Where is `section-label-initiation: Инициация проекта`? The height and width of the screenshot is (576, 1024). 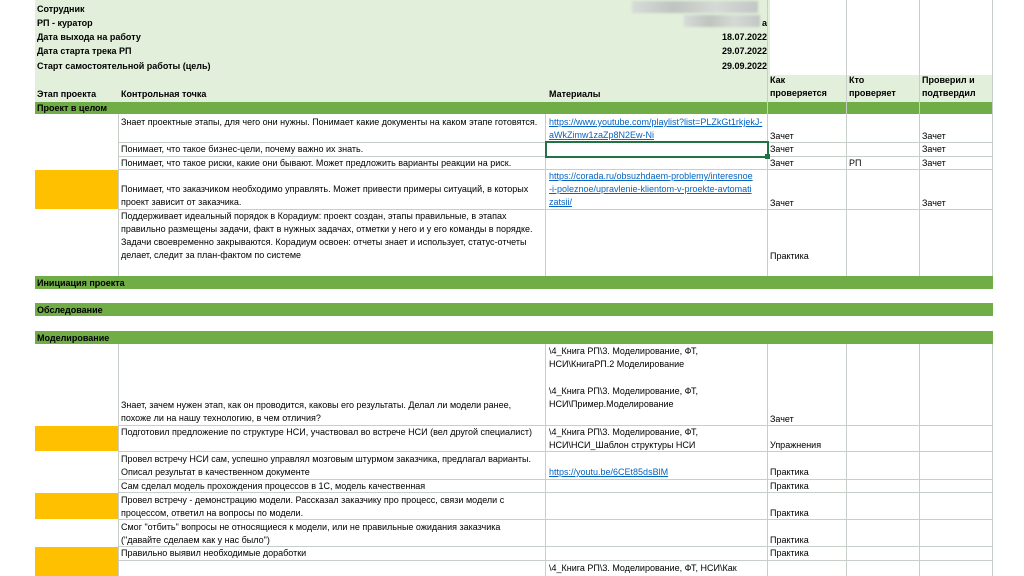 section-label-initiation: Инициация проекта is located at coordinates (81, 283).